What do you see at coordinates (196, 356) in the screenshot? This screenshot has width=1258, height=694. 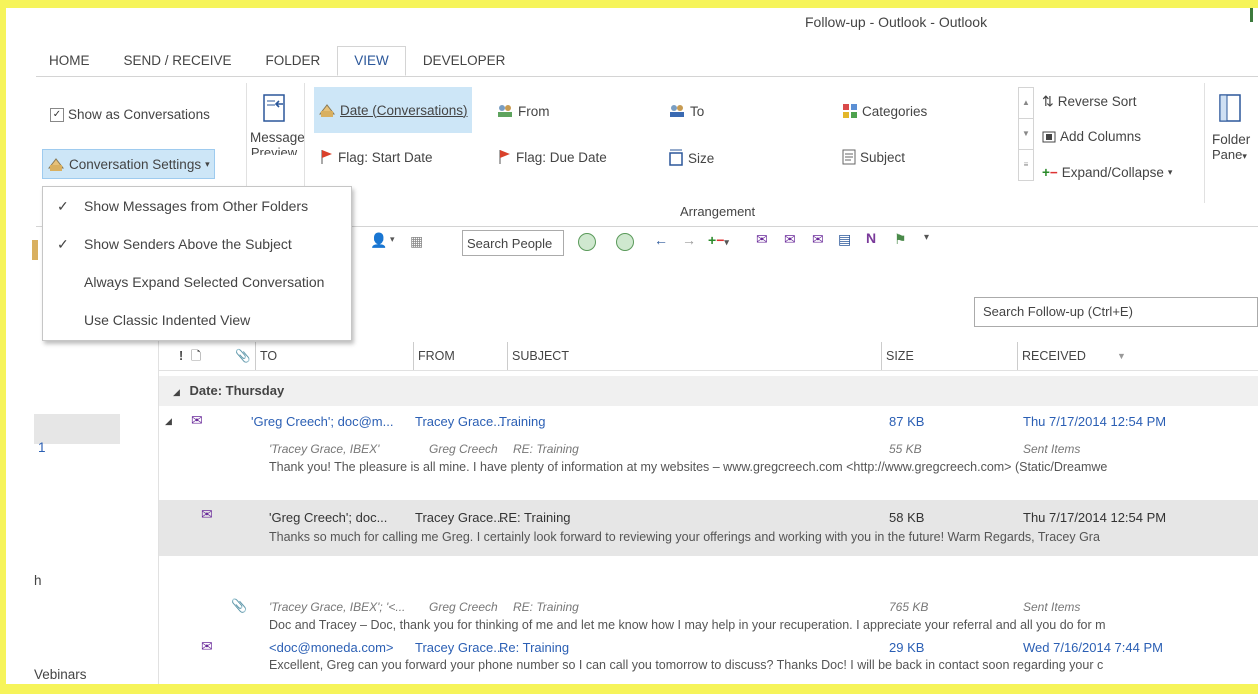 I see `icon-column: 🗋` at bounding box center [196, 356].